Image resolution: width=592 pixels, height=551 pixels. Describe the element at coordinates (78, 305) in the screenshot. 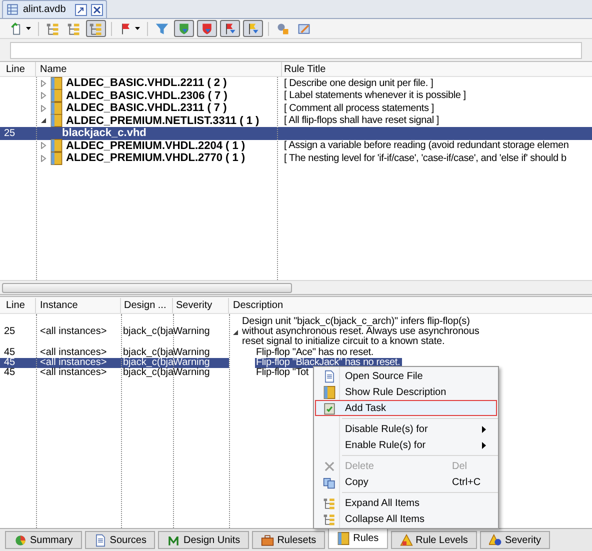

I see `column-header: Instance` at that location.